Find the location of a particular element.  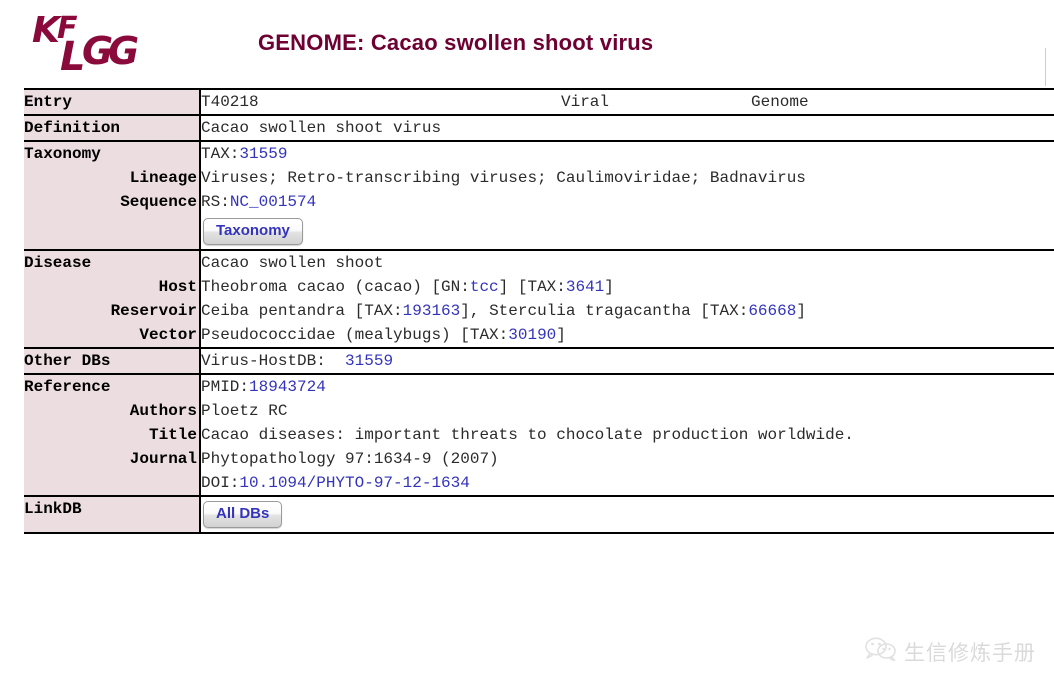

other-dbs-line: Virus-HostDB: 31559 is located at coordinates (627, 361).